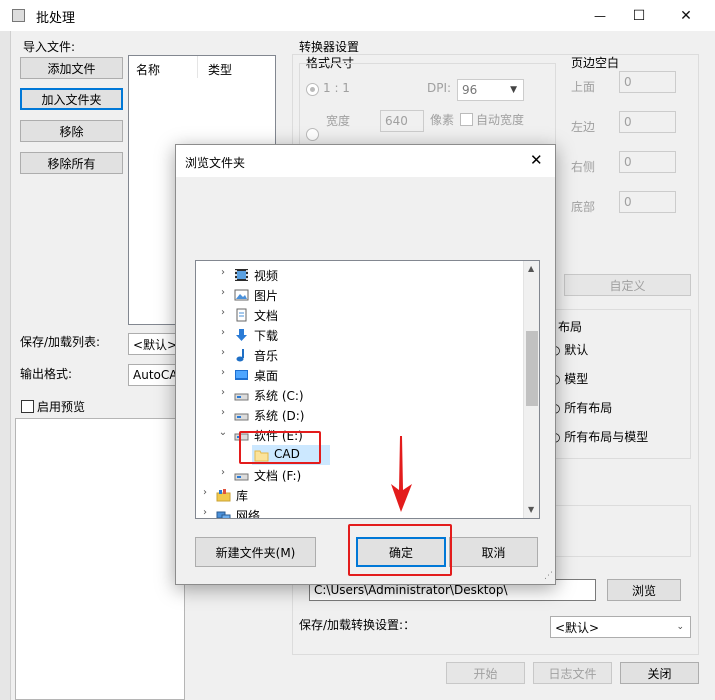 This screenshot has height=700, width=715. I want to click on tree-item: › 文档 (F:), so click(359, 475).